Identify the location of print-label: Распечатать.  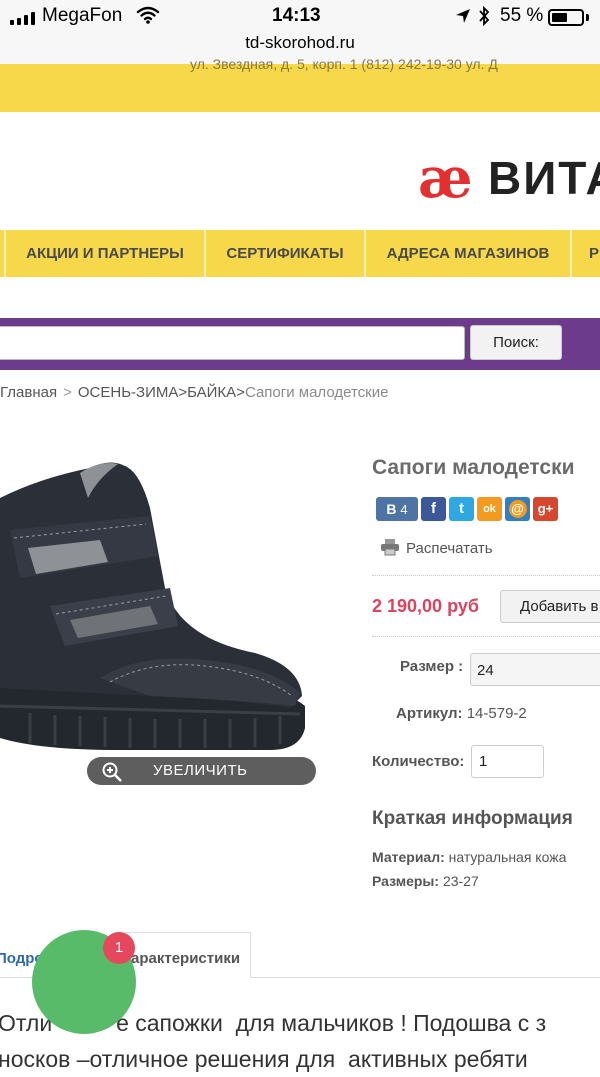
(449, 548).